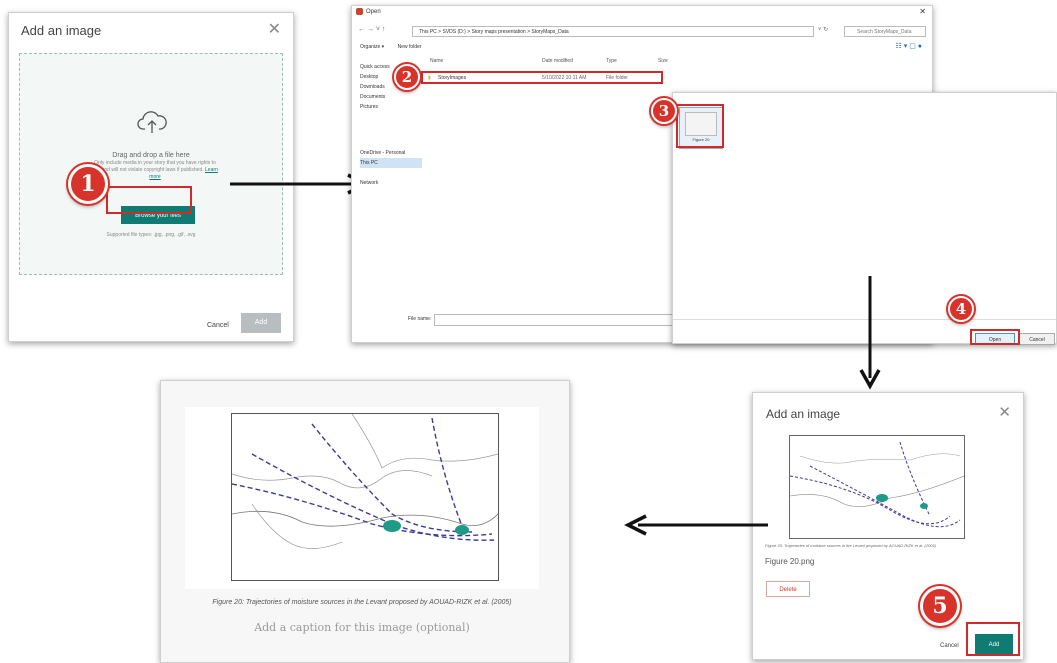 This screenshot has height=663, width=1057. I want to click on app-icon, so click(359, 11).